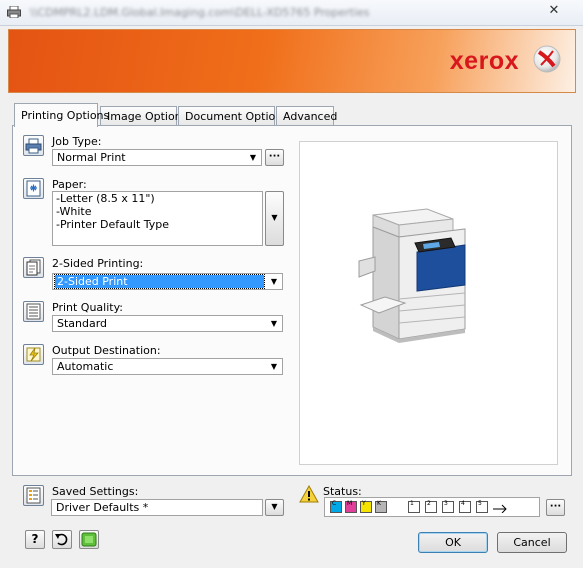 The width and height of the screenshot is (583, 568). I want to click on paper-tray-3-indicator: 3, so click(448, 506).